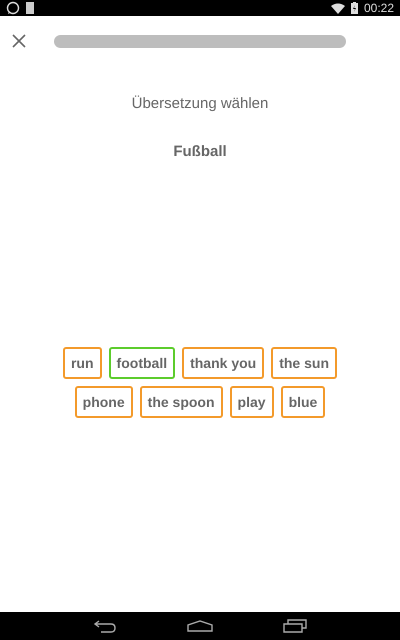 The image size is (400, 640). Describe the element at coordinates (103, 402) in the screenshot. I see `word-choice: phone` at that location.